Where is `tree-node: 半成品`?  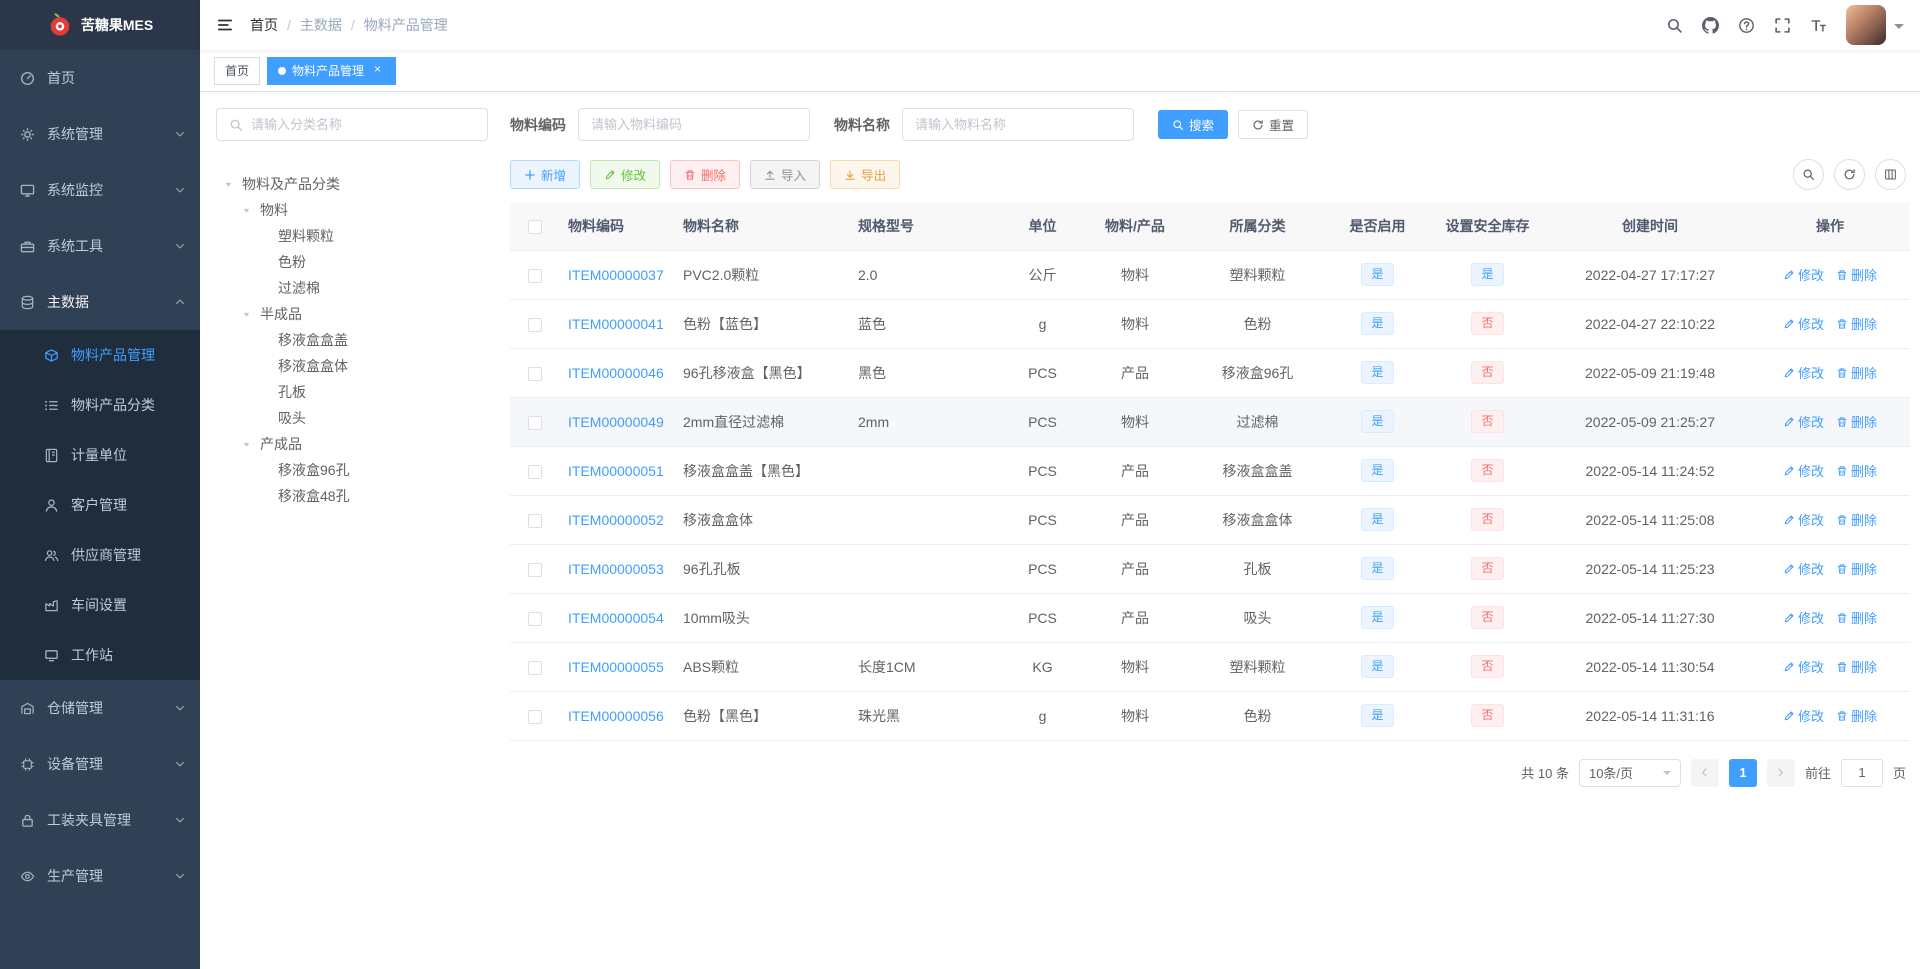
tree-node: 半成品 is located at coordinates (352, 314).